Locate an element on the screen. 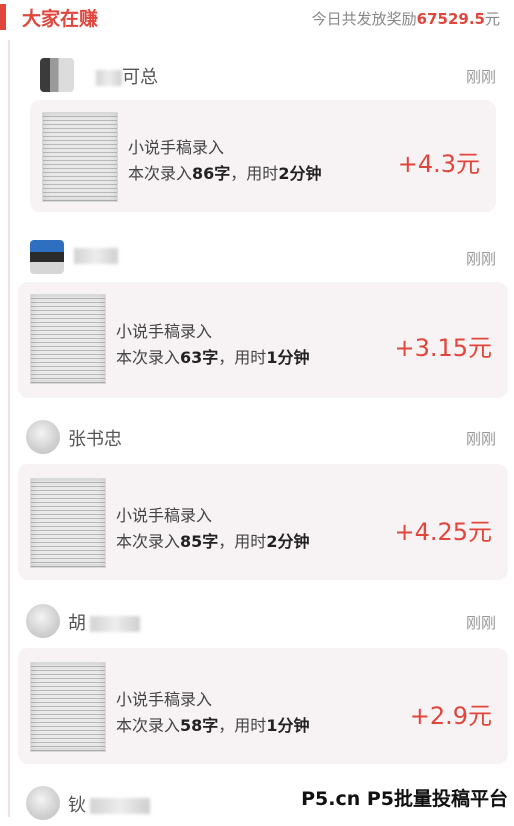 The width and height of the screenshot is (514, 826). reward-card: 小说手稿录入 本次录入58字，用时1分钟 +2.9元 is located at coordinates (263, 706).